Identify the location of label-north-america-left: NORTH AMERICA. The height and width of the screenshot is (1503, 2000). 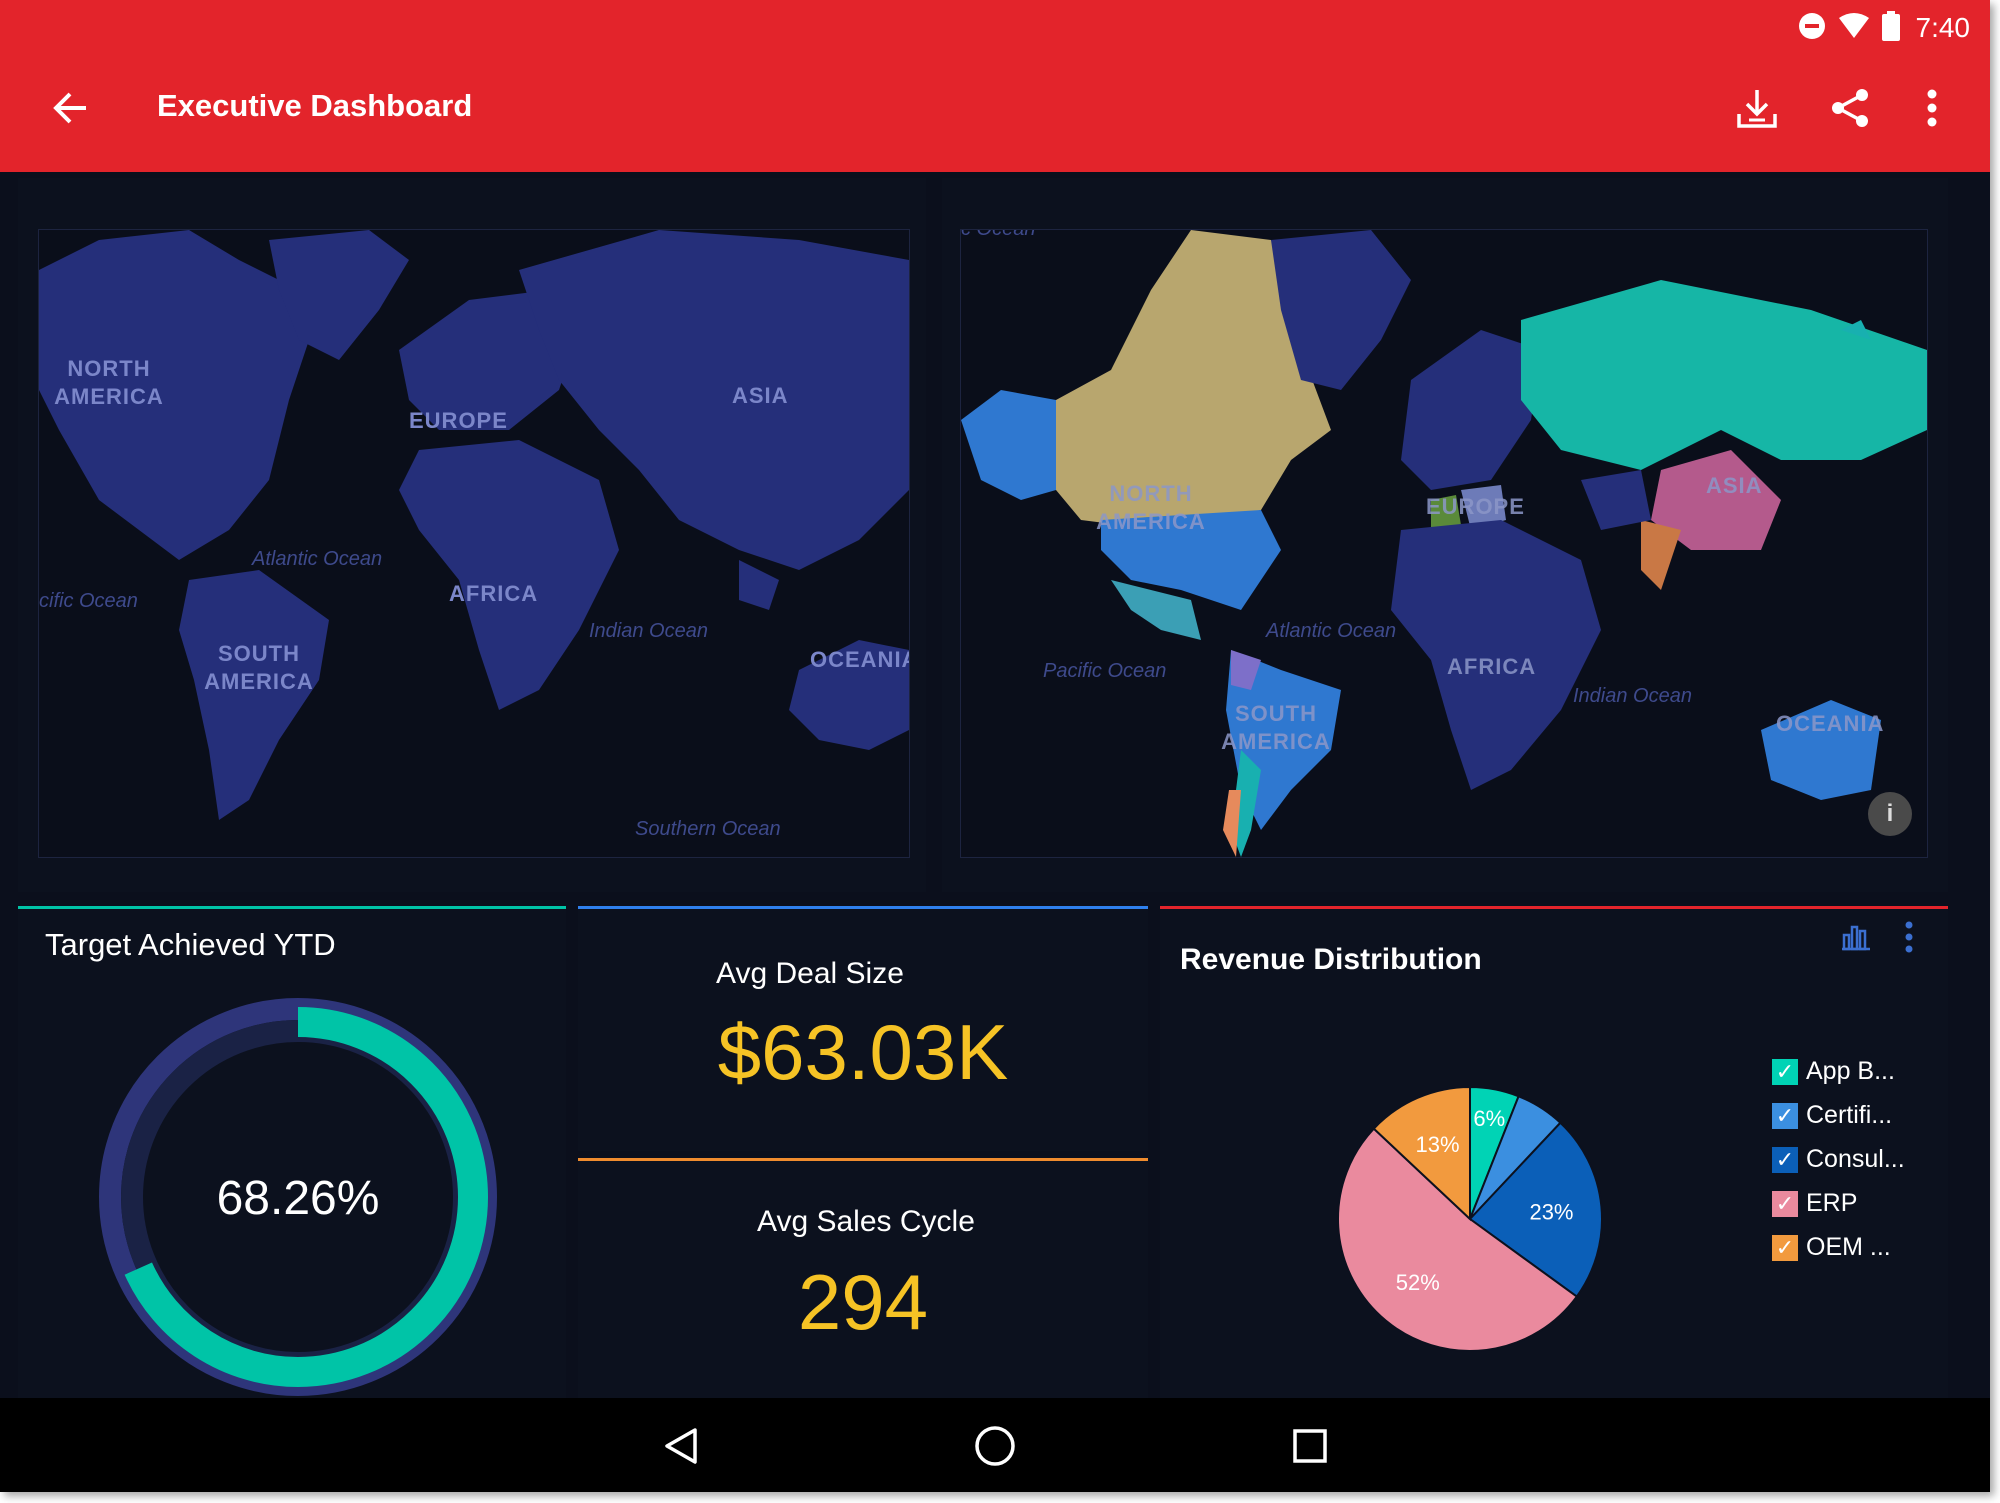
(109, 382).